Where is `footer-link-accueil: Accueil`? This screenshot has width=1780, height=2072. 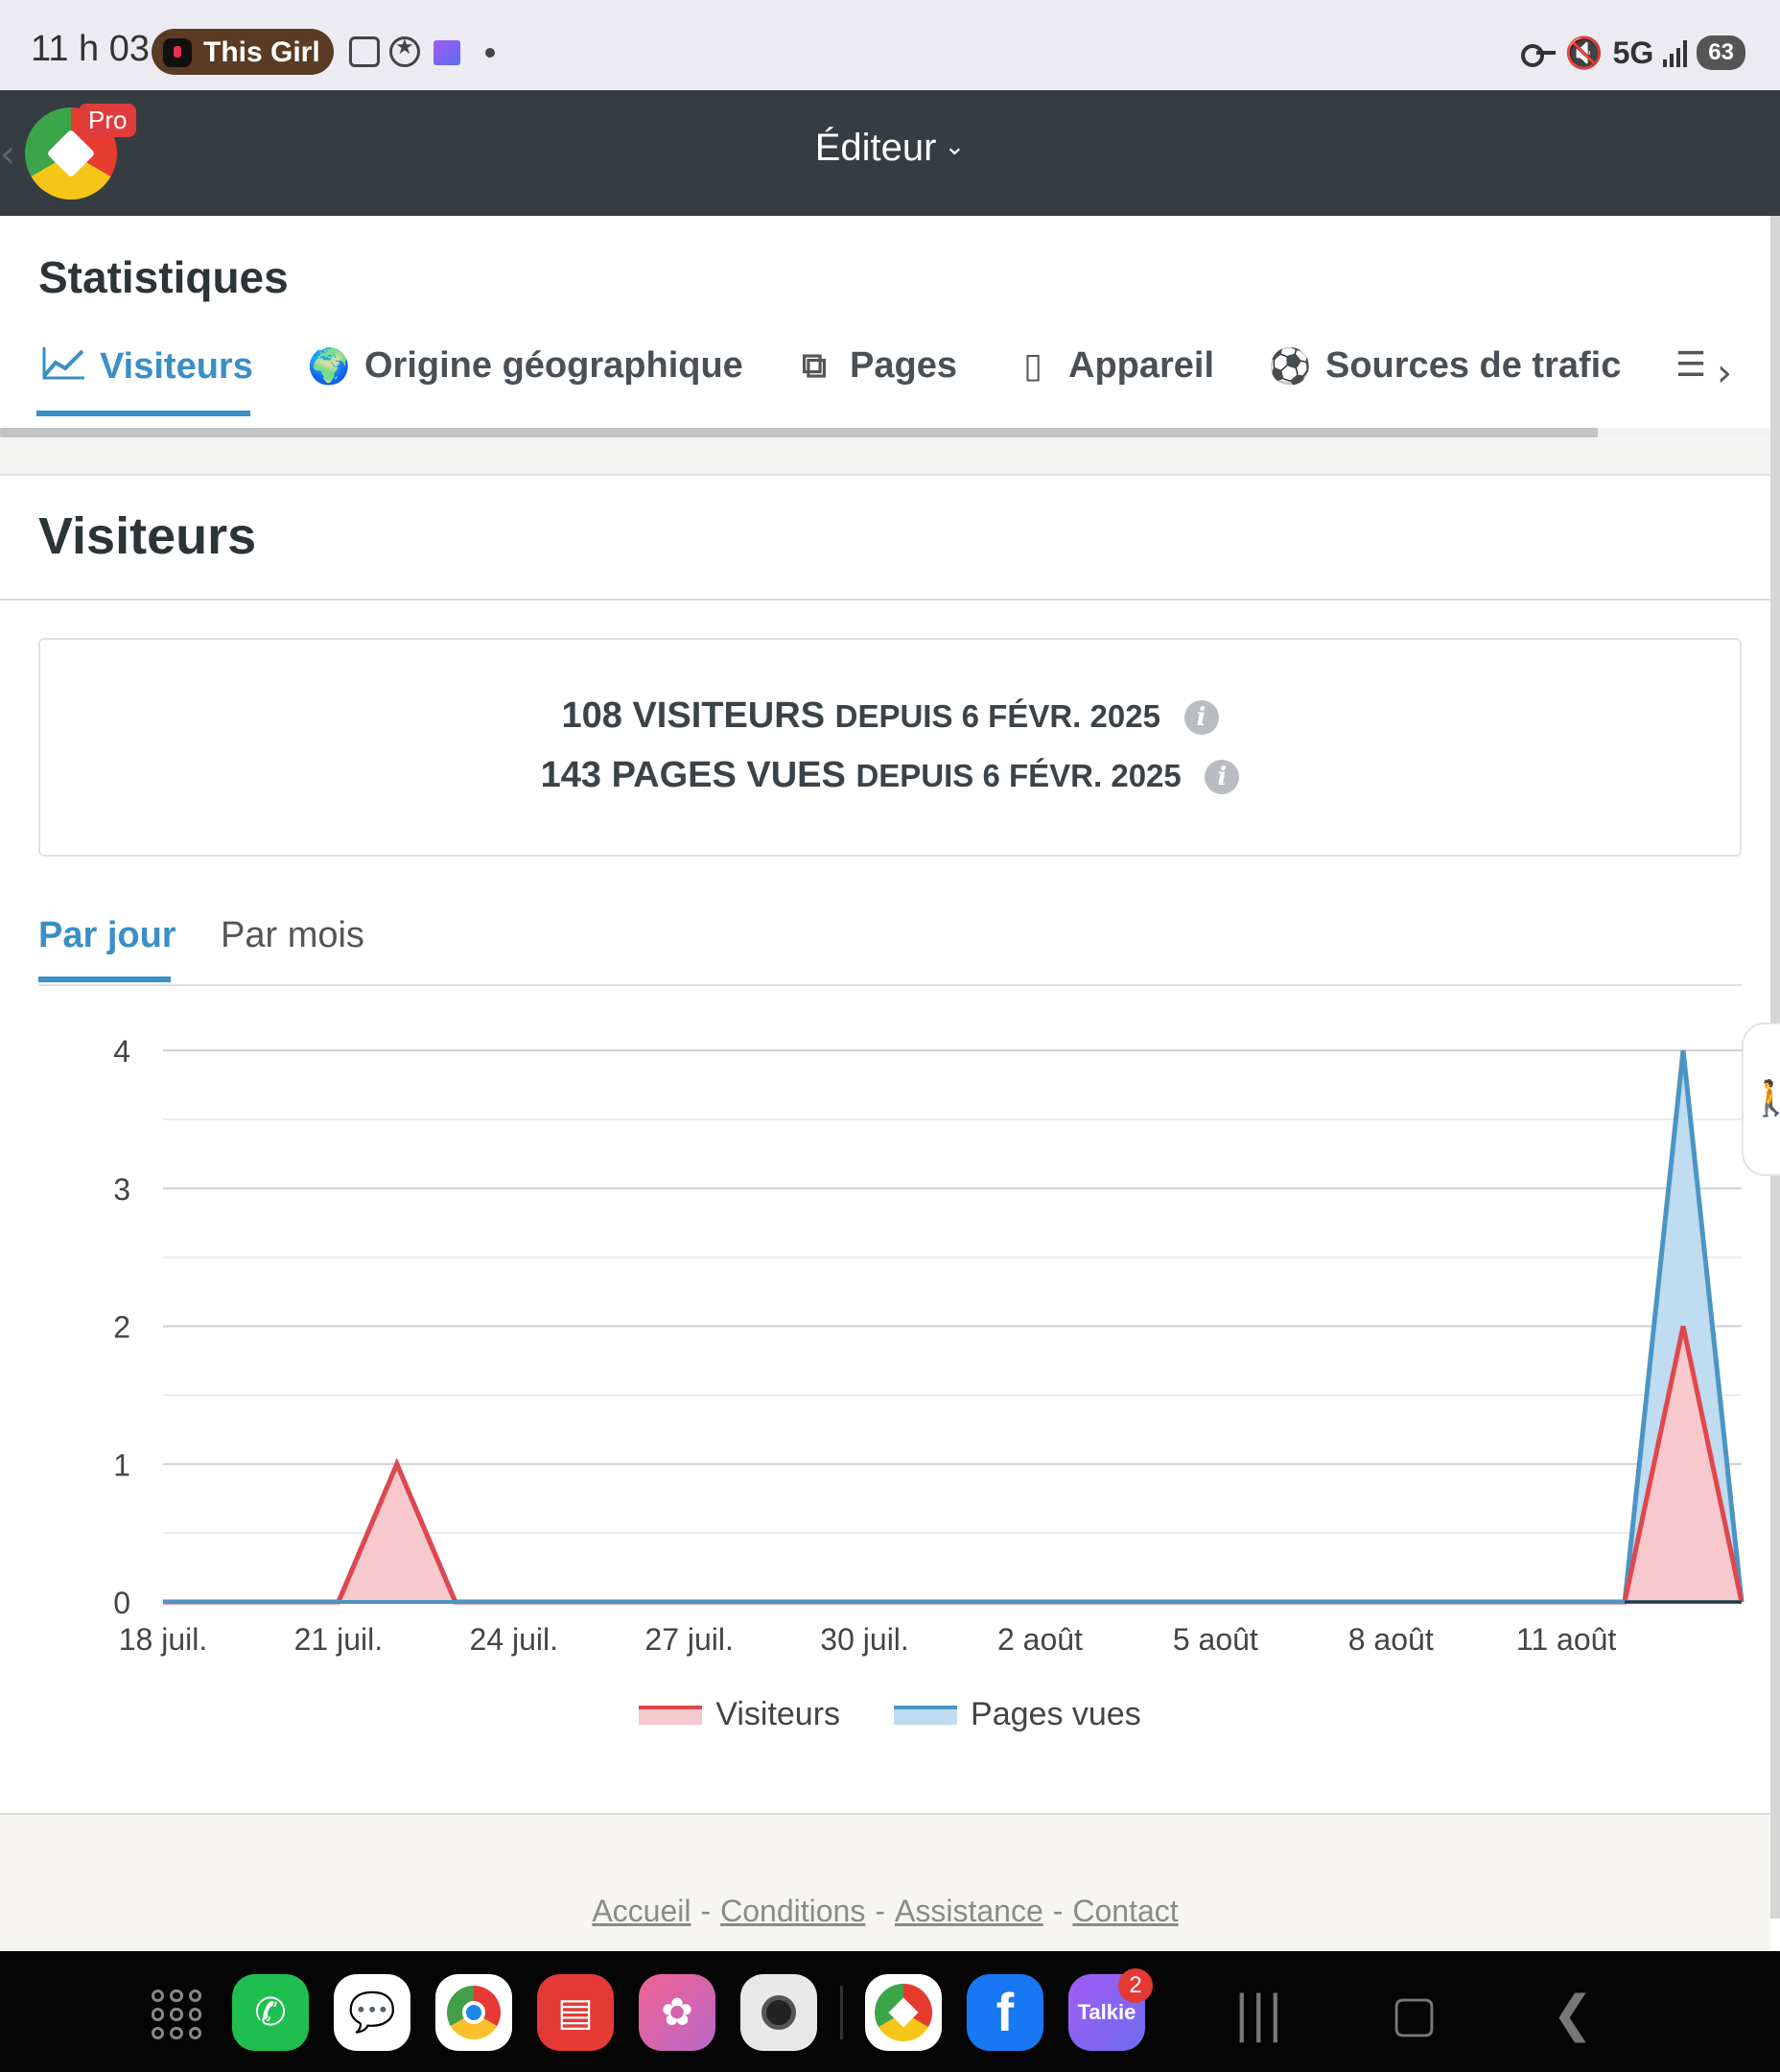
footer-link-accueil: Accueil is located at coordinates (642, 1911).